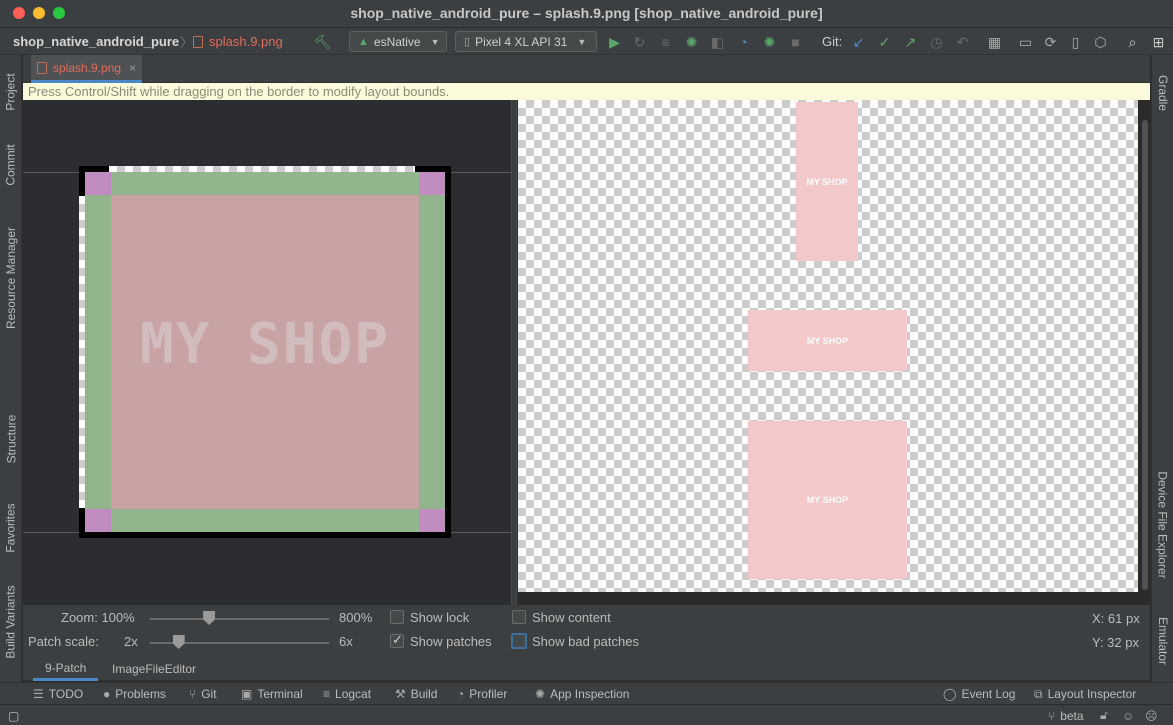 This screenshot has width=1173, height=725. I want to click on coverage-icon: ◧, so click(717, 41).